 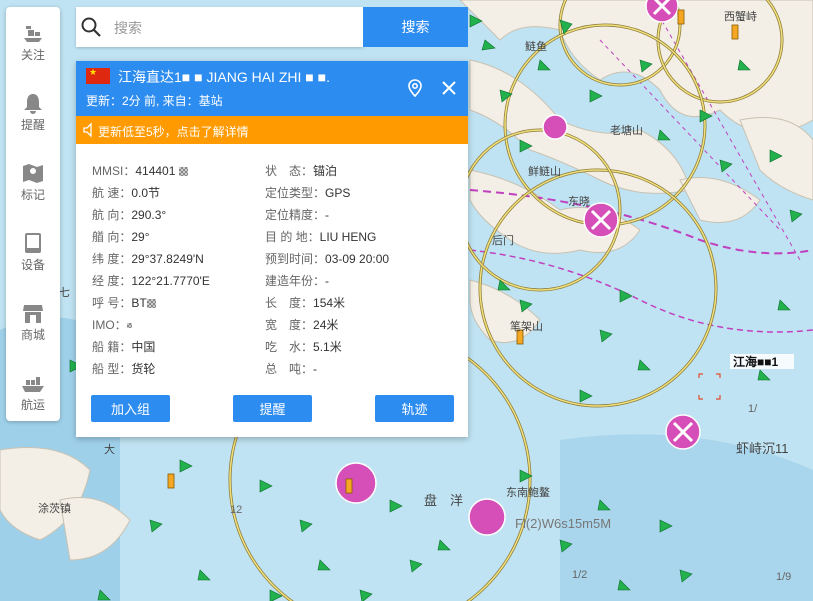 What do you see at coordinates (579, 201) in the screenshot?
I see `map-label: 东晓` at bounding box center [579, 201].